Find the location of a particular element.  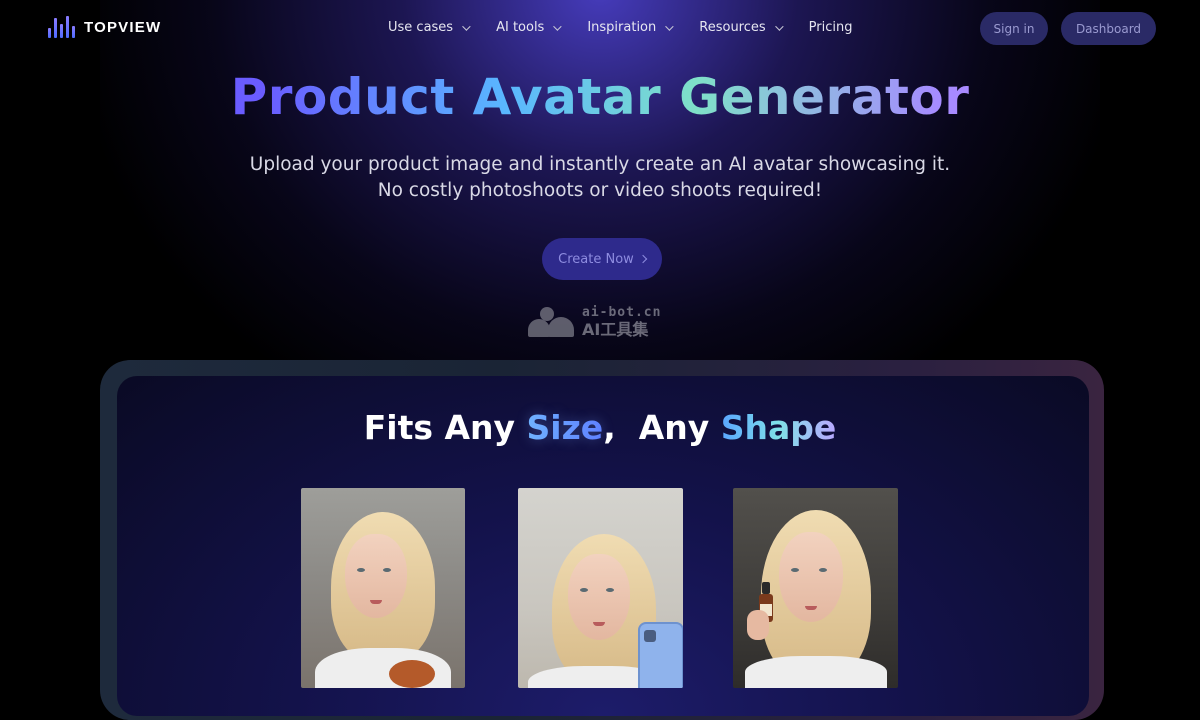

showcase-highlight-shape: Shape is located at coordinates (778, 427).